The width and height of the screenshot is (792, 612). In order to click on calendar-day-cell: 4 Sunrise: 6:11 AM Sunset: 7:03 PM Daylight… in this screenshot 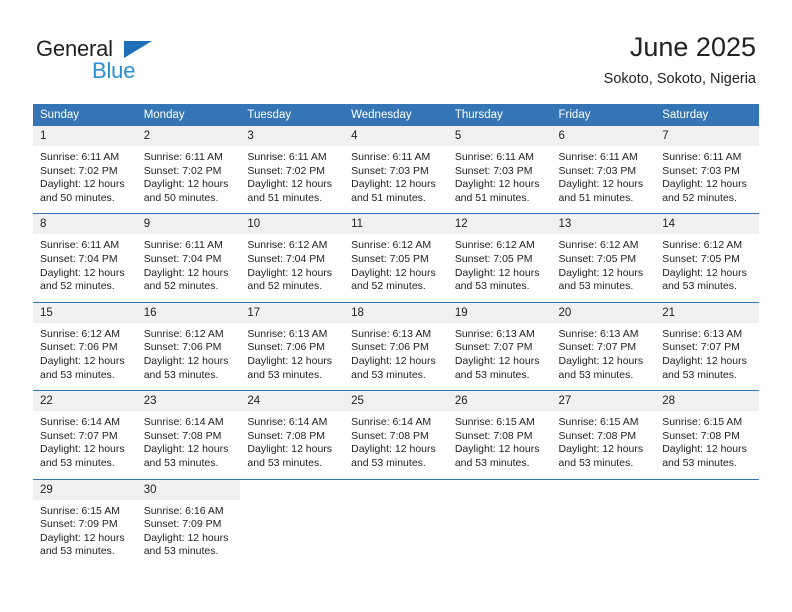, I will do `click(396, 170)`.